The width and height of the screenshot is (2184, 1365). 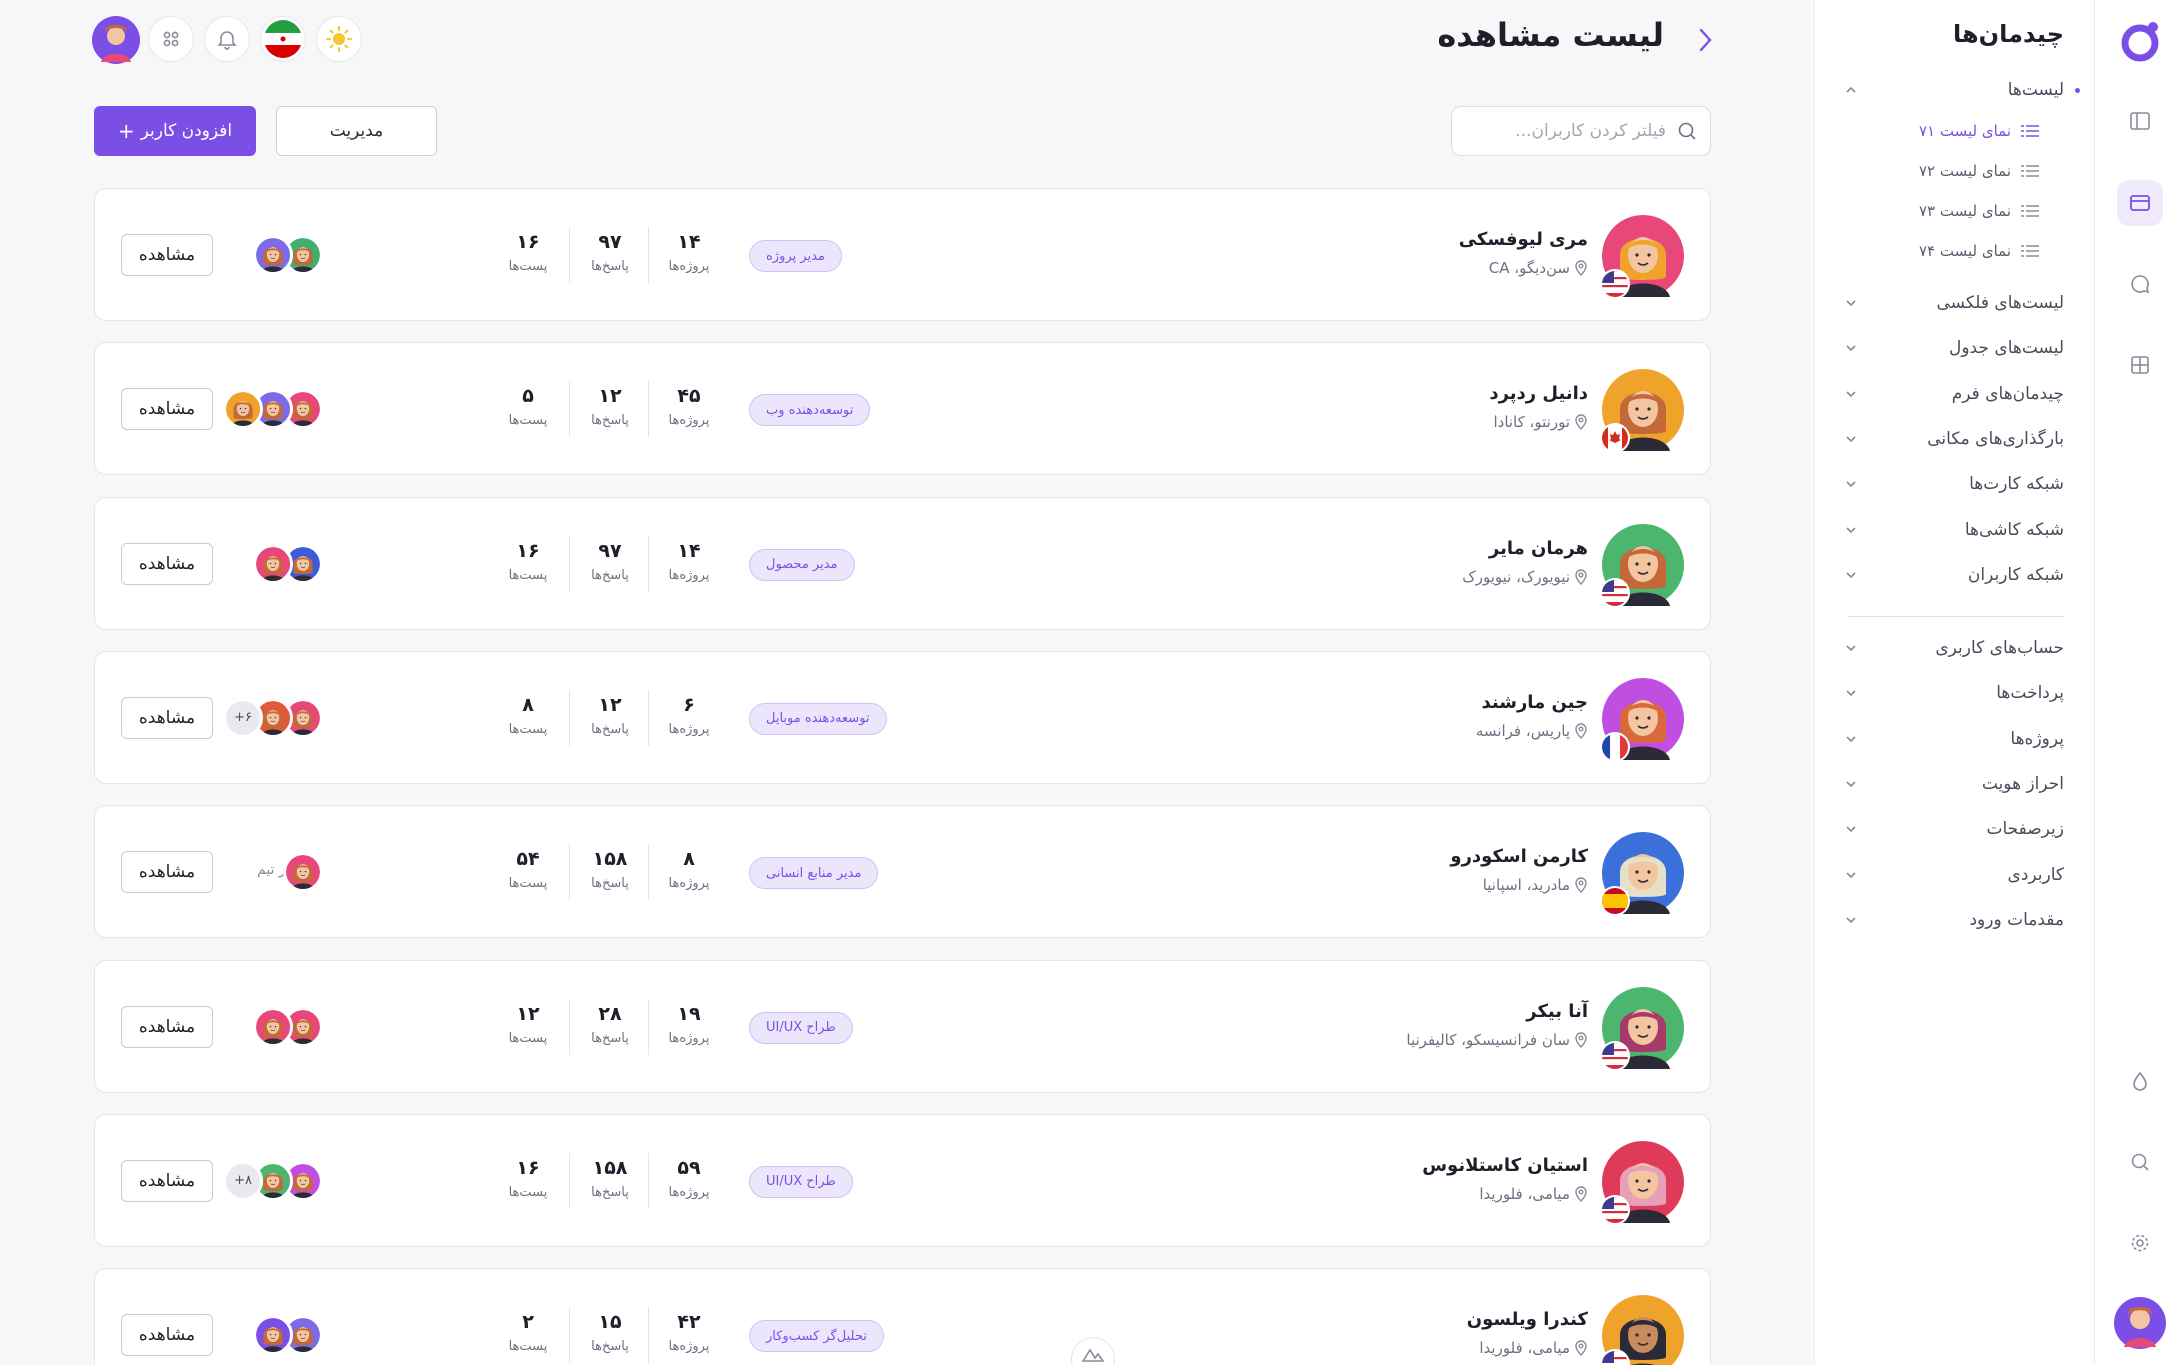 I want to click on role-badge: مدیر منابع انسانی, so click(x=814, y=873).